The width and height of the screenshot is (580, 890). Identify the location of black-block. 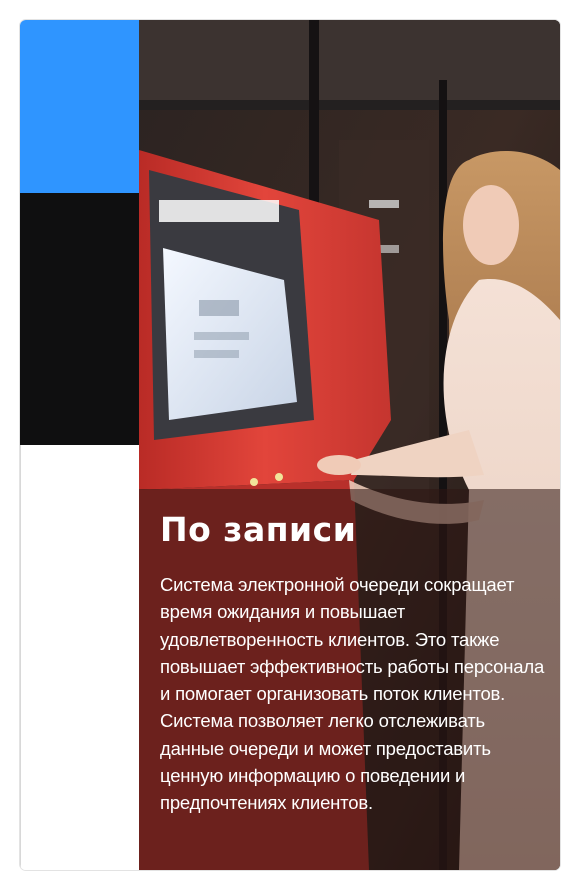
(79, 319).